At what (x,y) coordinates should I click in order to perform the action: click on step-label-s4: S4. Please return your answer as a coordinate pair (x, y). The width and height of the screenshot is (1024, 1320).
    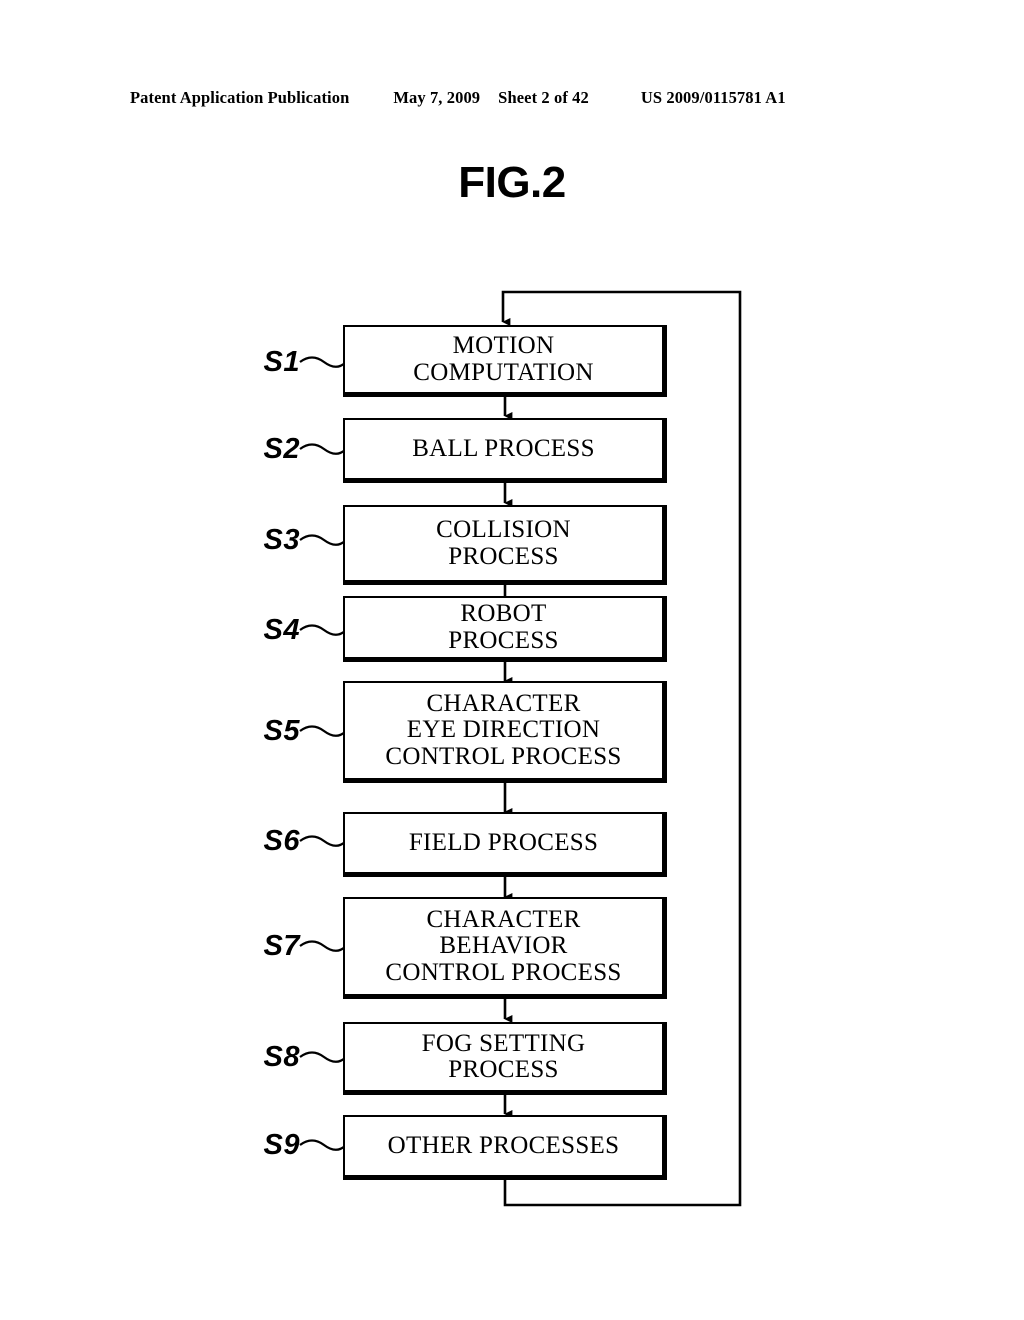
    Looking at the image, I should click on (281, 630).